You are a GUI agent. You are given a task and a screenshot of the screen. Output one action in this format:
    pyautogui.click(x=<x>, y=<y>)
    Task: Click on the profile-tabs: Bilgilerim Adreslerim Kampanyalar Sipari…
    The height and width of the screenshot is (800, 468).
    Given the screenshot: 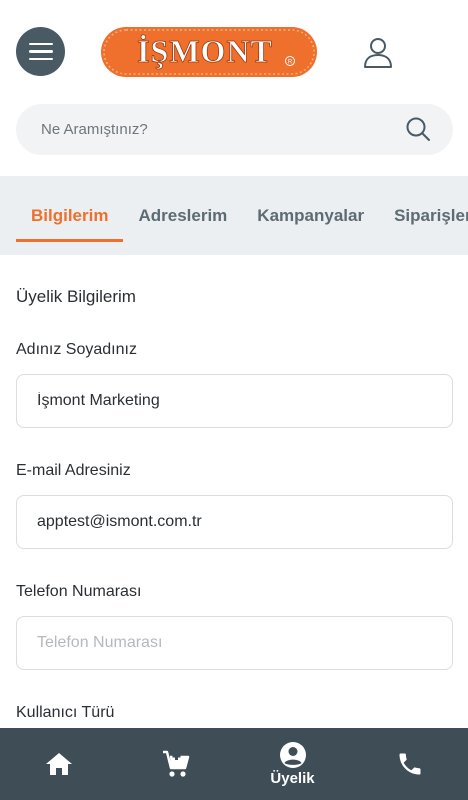 What is the action you would take?
    pyautogui.click(x=234, y=215)
    